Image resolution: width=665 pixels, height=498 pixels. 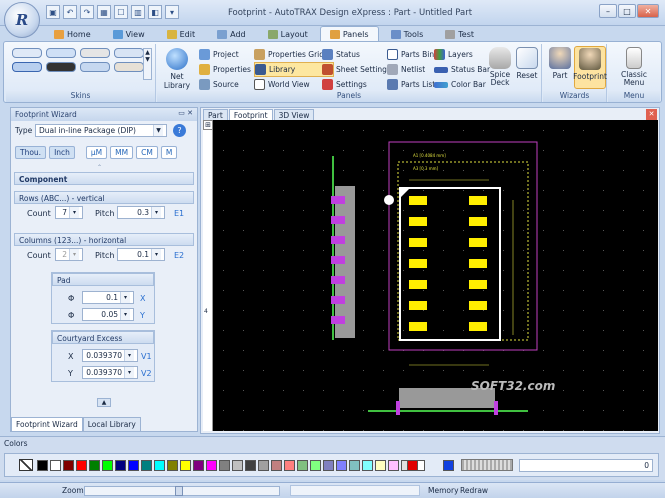 I want to click on tab-panels: Panels, so click(x=349, y=33).